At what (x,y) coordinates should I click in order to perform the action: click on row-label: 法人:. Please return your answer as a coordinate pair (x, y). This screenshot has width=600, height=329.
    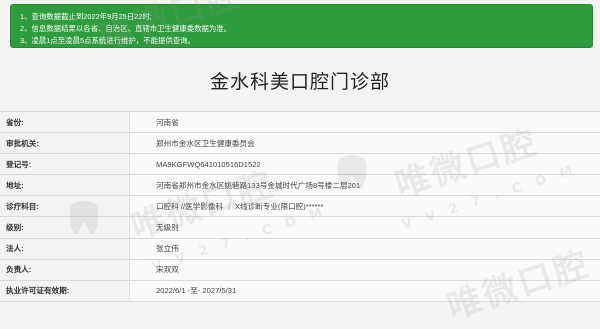
    Looking at the image, I should click on (65, 248).